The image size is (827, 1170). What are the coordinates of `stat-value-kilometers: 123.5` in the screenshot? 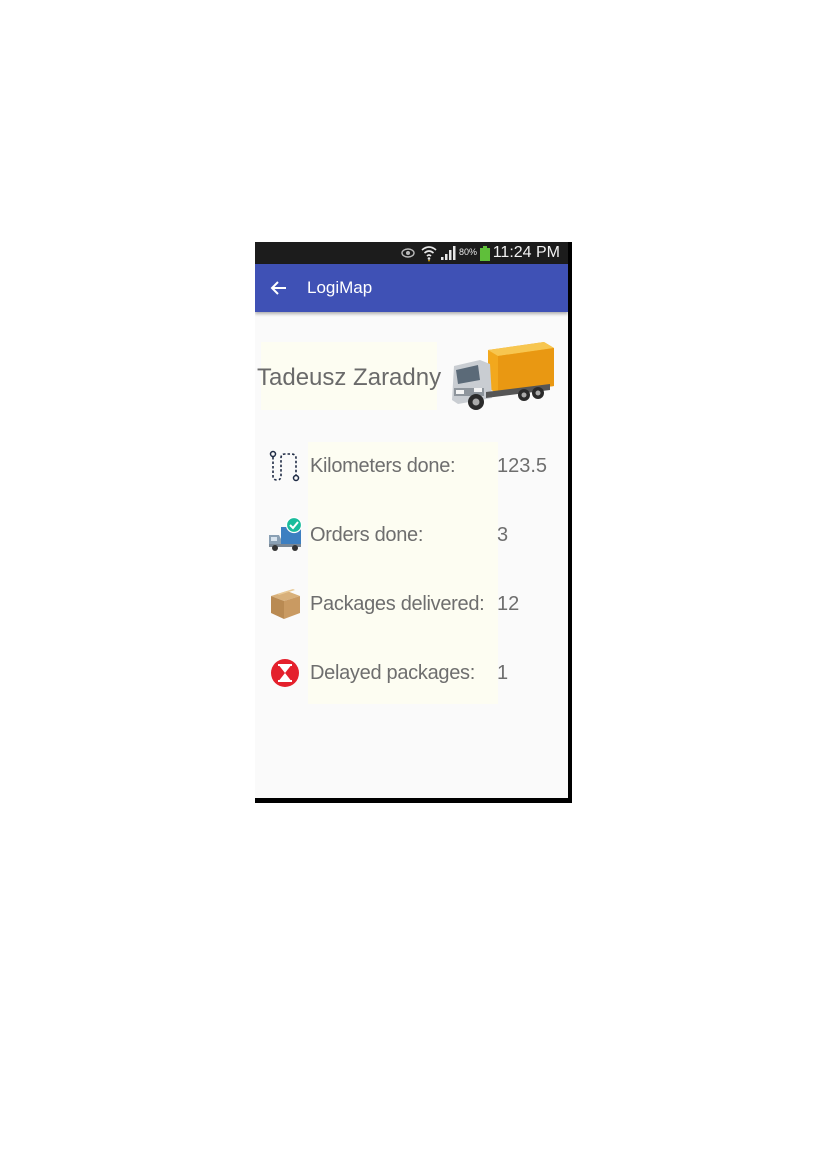 It's located at (522, 466).